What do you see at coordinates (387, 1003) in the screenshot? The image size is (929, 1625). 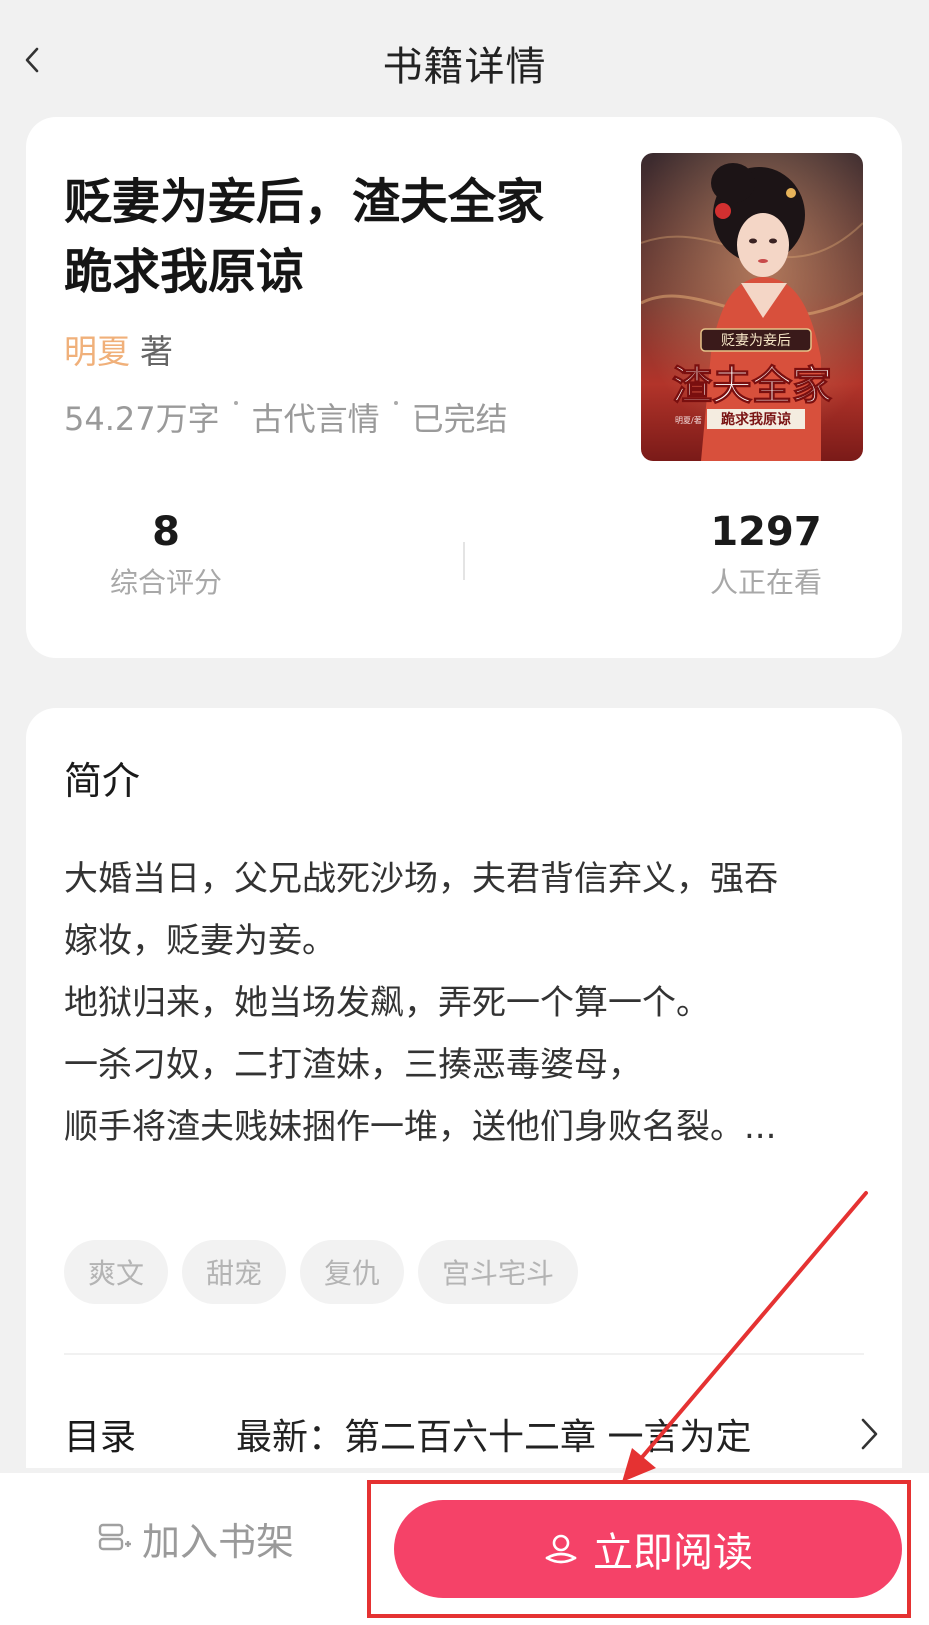 I see `intro-line: 地狱归来，她当场发飙，弄死一个算一个。` at bounding box center [387, 1003].